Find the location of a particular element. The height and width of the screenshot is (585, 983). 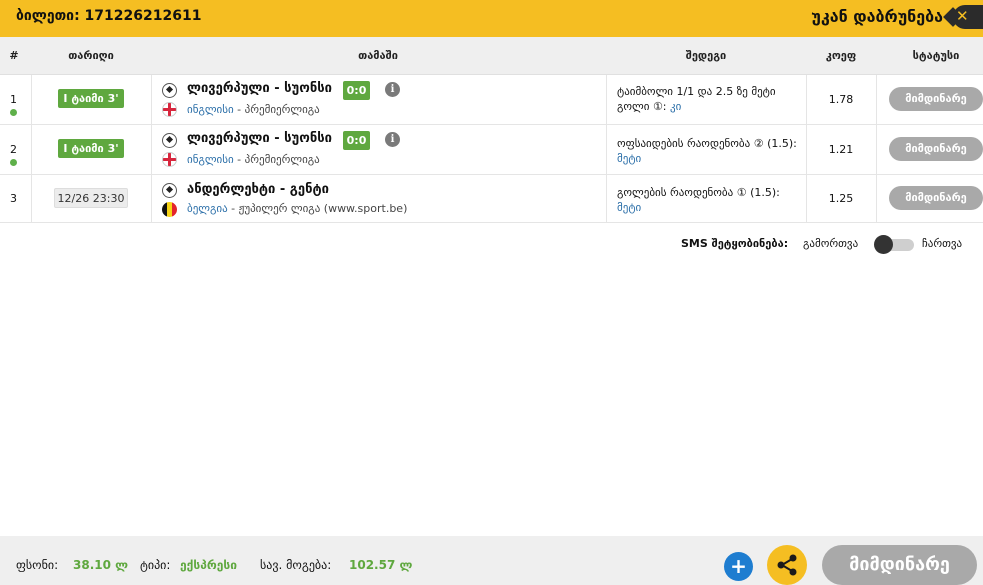

stake-value: 38.10 ლ is located at coordinates (101, 565).